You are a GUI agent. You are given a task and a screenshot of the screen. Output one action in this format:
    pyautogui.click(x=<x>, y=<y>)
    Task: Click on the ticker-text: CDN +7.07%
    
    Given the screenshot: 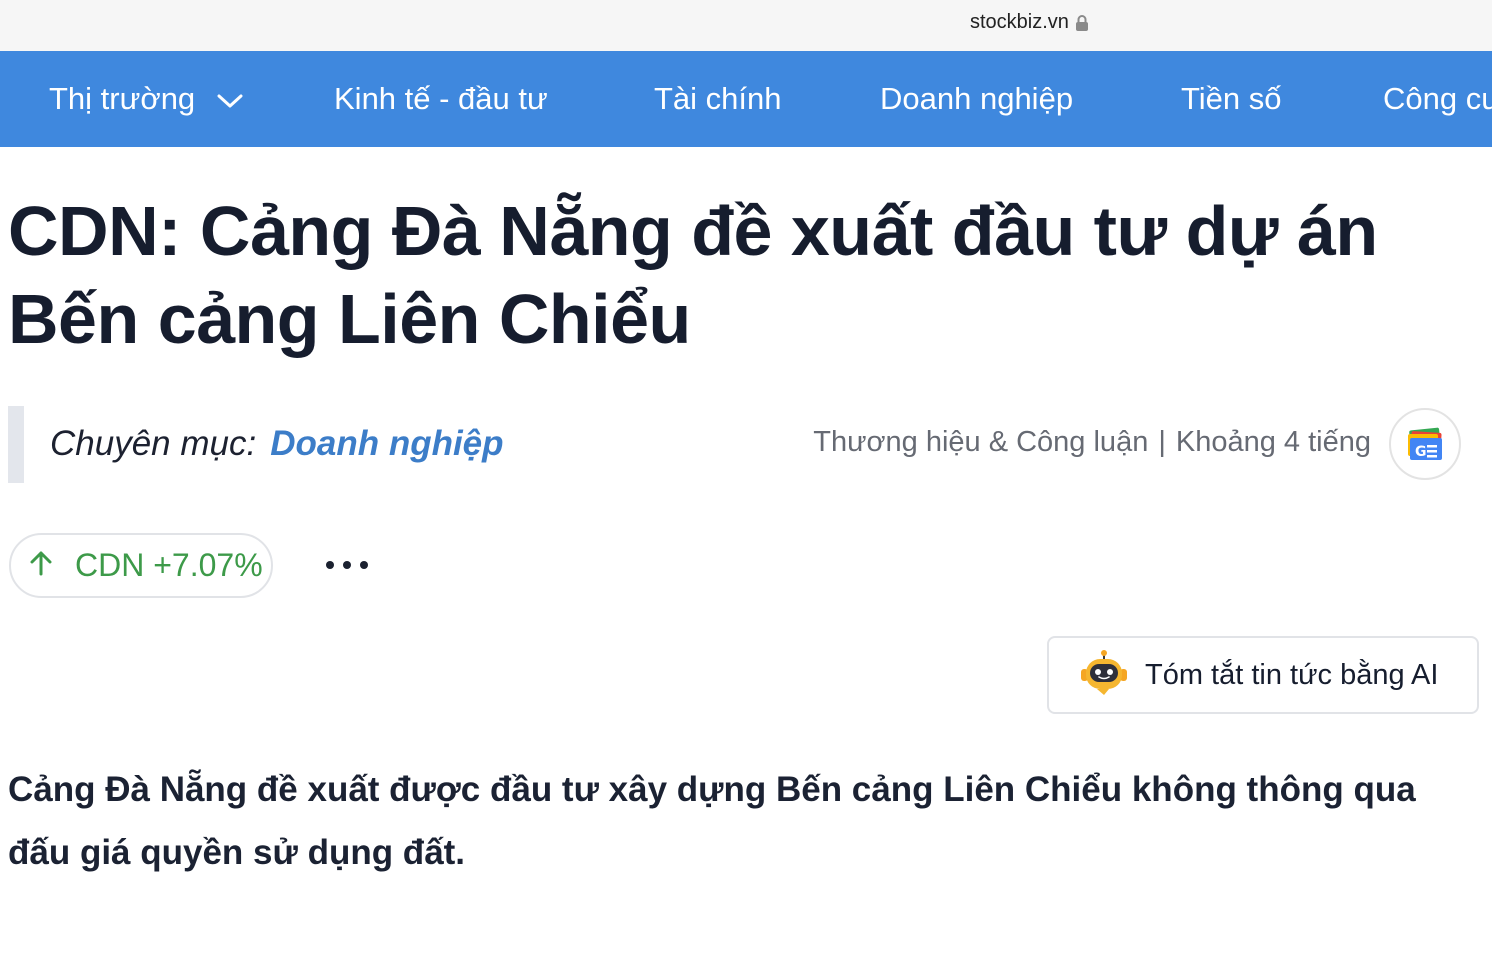 What is the action you would take?
    pyautogui.click(x=169, y=565)
    